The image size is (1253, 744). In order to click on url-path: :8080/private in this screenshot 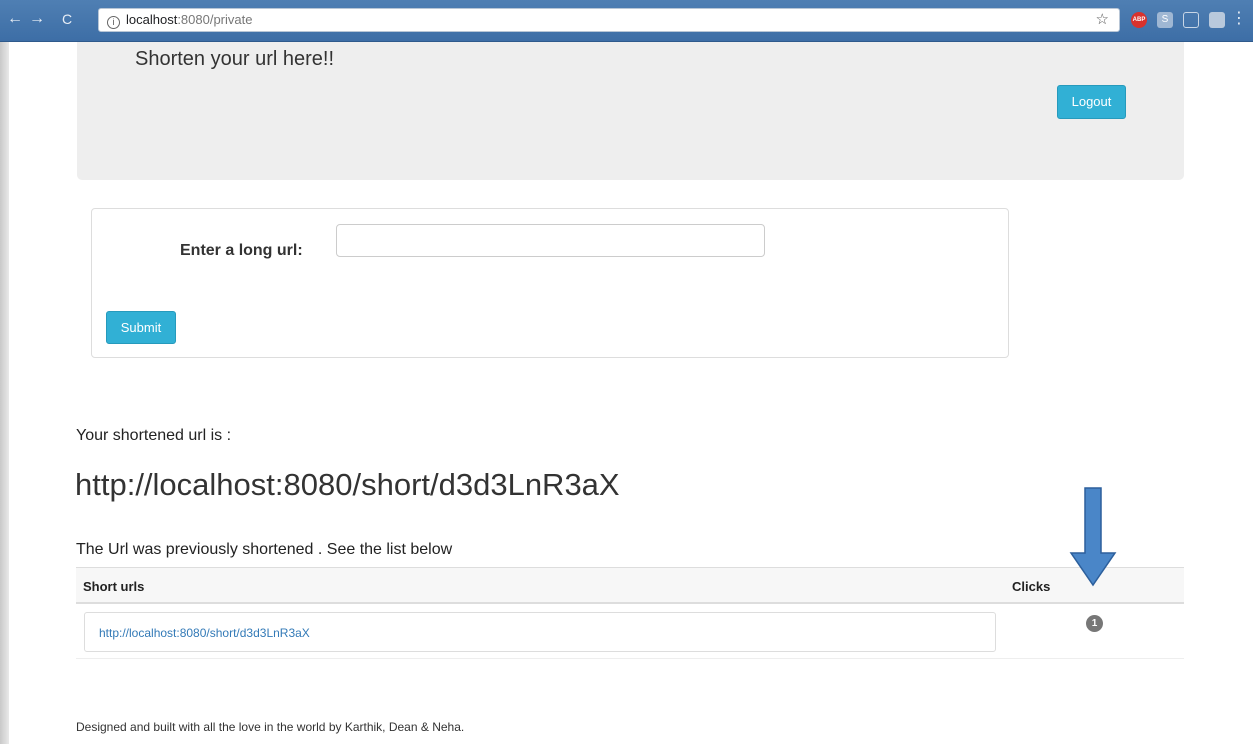, I will do `click(215, 19)`.